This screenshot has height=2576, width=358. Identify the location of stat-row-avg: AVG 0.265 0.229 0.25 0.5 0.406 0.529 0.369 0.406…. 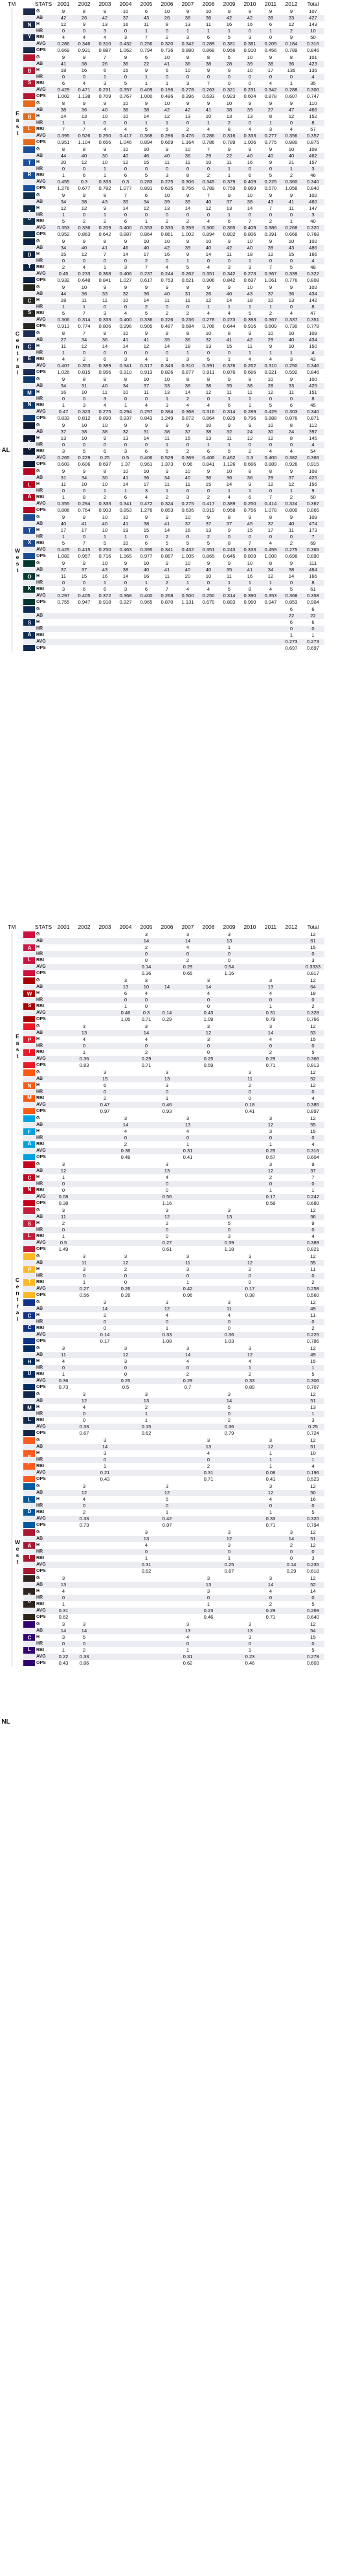
(173, 458).